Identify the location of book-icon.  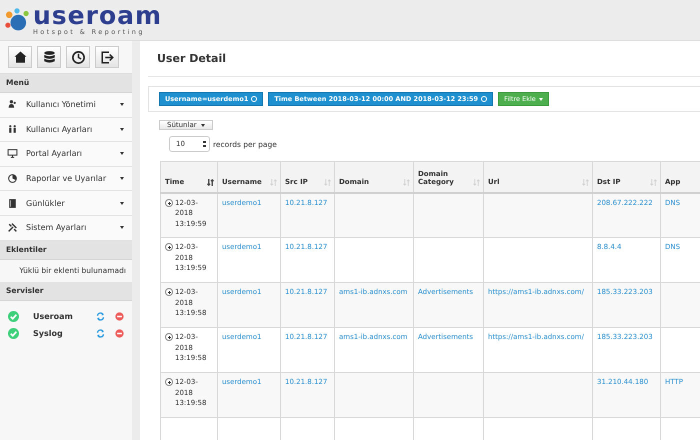
(12, 203).